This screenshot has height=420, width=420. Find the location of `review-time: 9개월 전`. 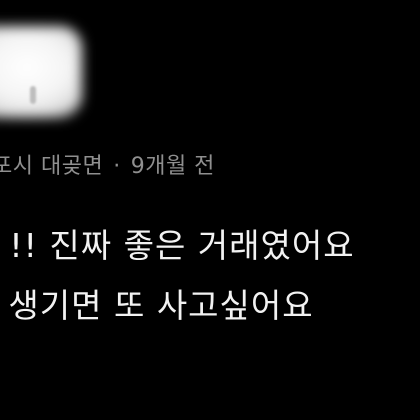

review-time: 9개월 전 is located at coordinates (172, 166).